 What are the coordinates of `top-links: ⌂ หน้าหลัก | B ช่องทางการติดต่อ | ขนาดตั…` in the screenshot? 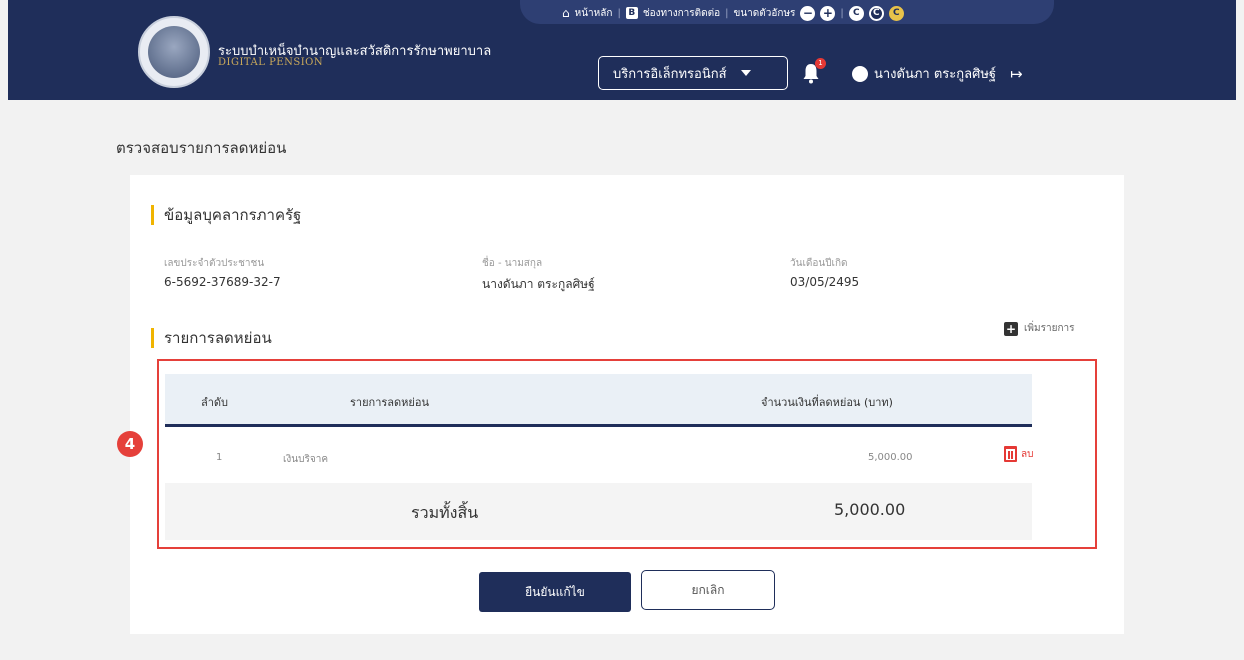 It's located at (733, 13).